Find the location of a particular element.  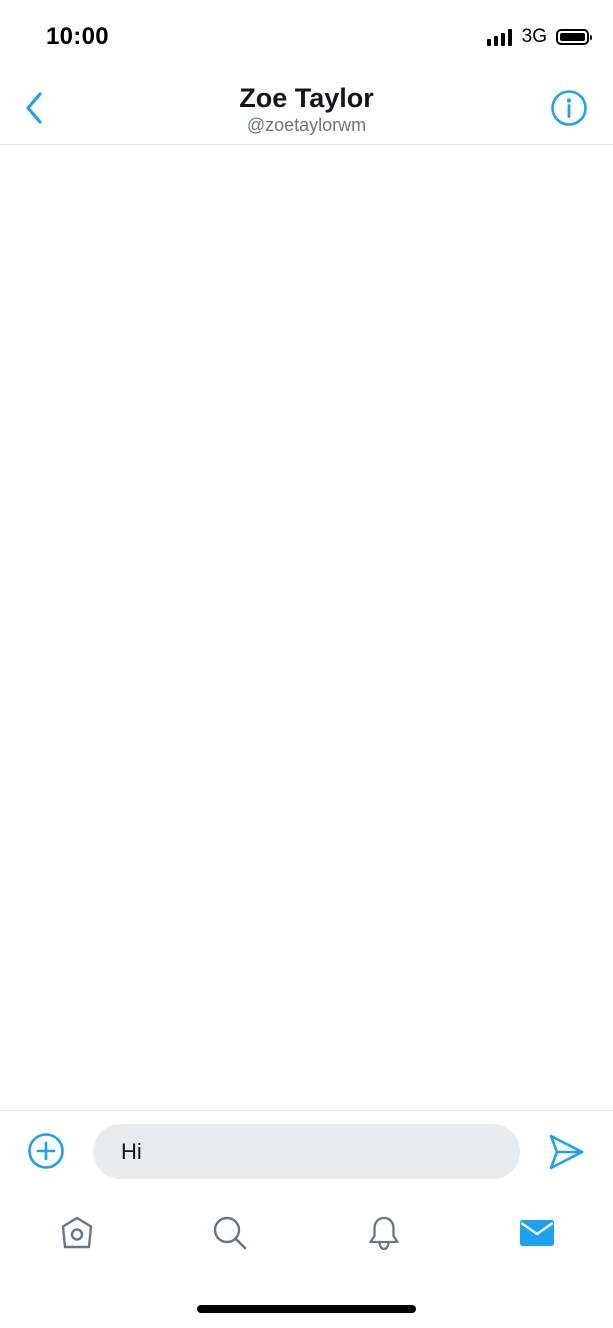

header-title-block: Zoe Taylor @zoetaylorwm is located at coordinates (306, 109).